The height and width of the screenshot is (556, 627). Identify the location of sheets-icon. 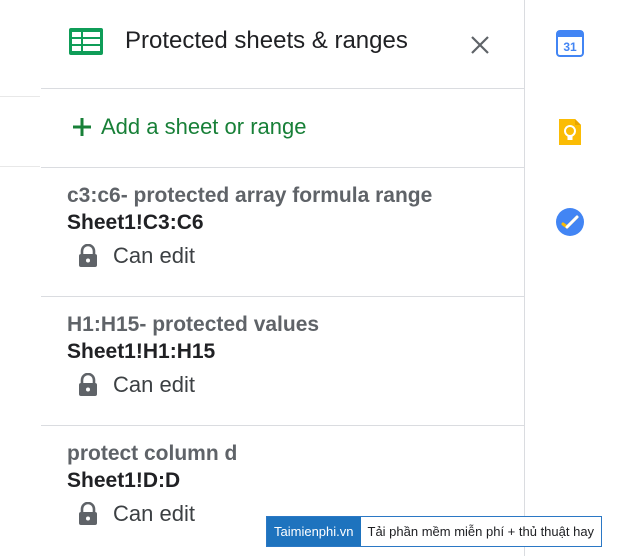
(86, 41).